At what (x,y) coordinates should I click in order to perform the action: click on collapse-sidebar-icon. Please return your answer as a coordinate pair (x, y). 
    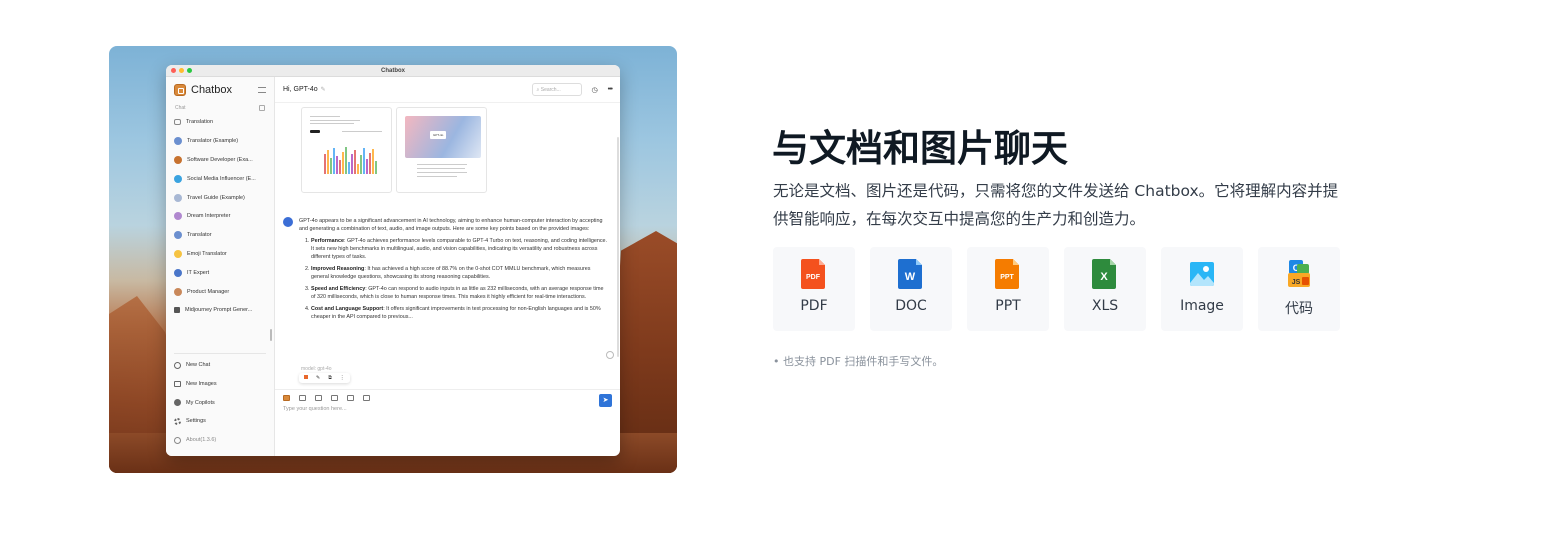
    Looking at the image, I should click on (262, 90).